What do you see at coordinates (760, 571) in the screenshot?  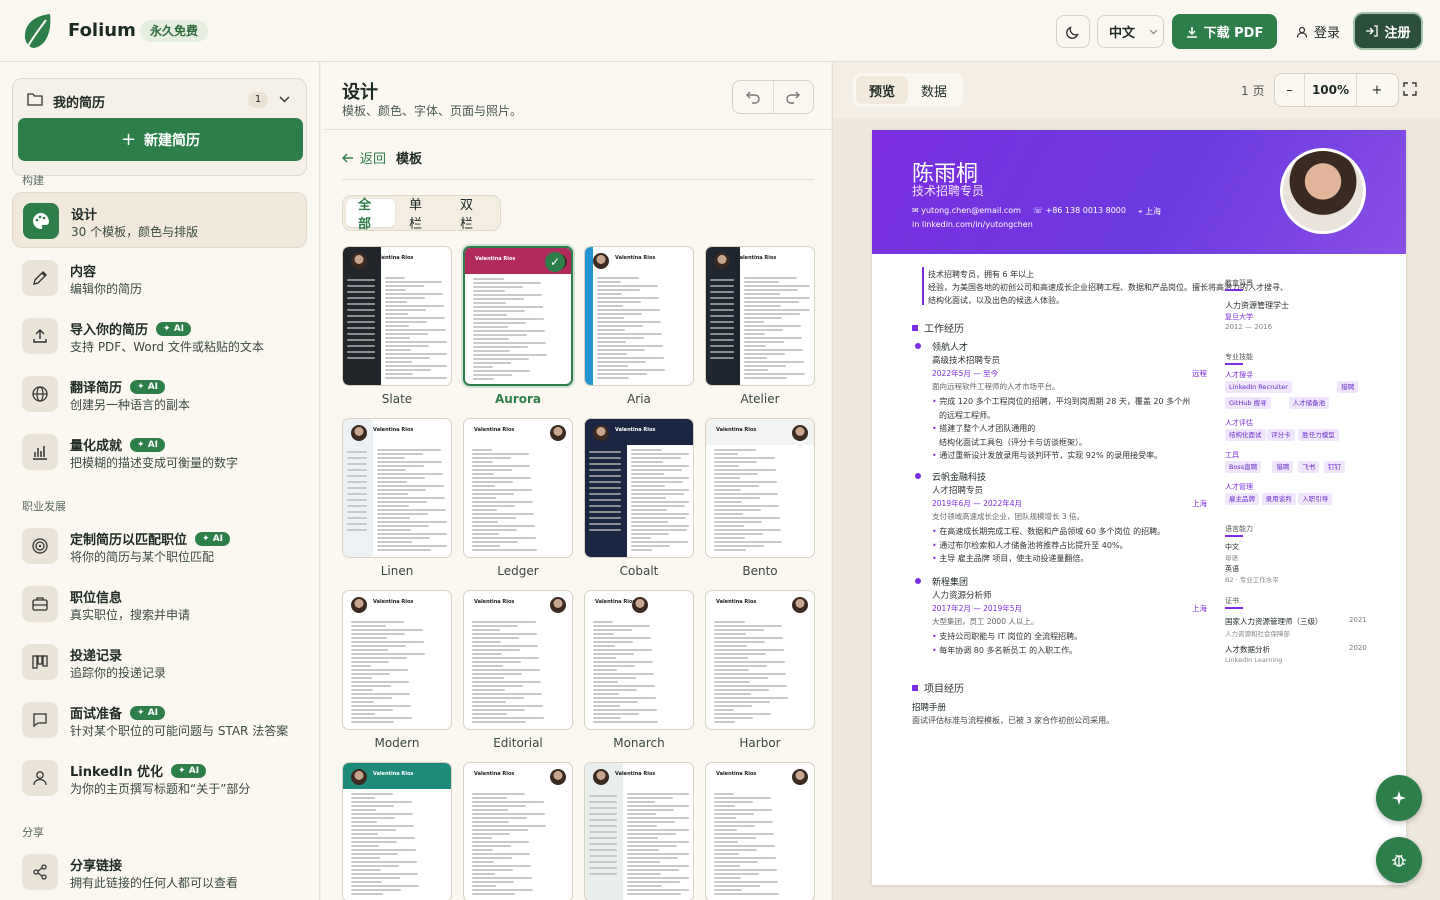 I see `template-name: Bento` at bounding box center [760, 571].